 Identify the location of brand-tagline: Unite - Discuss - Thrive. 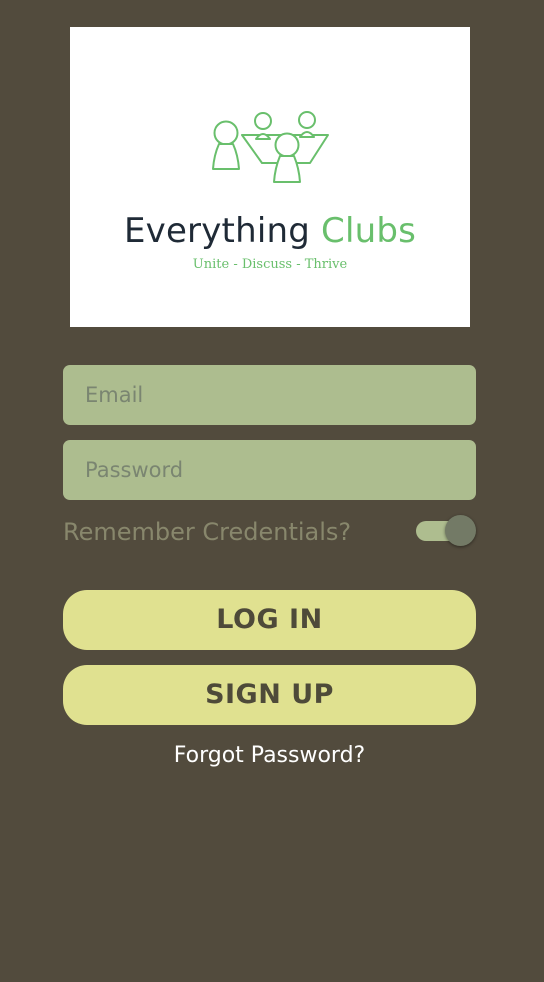
(270, 264).